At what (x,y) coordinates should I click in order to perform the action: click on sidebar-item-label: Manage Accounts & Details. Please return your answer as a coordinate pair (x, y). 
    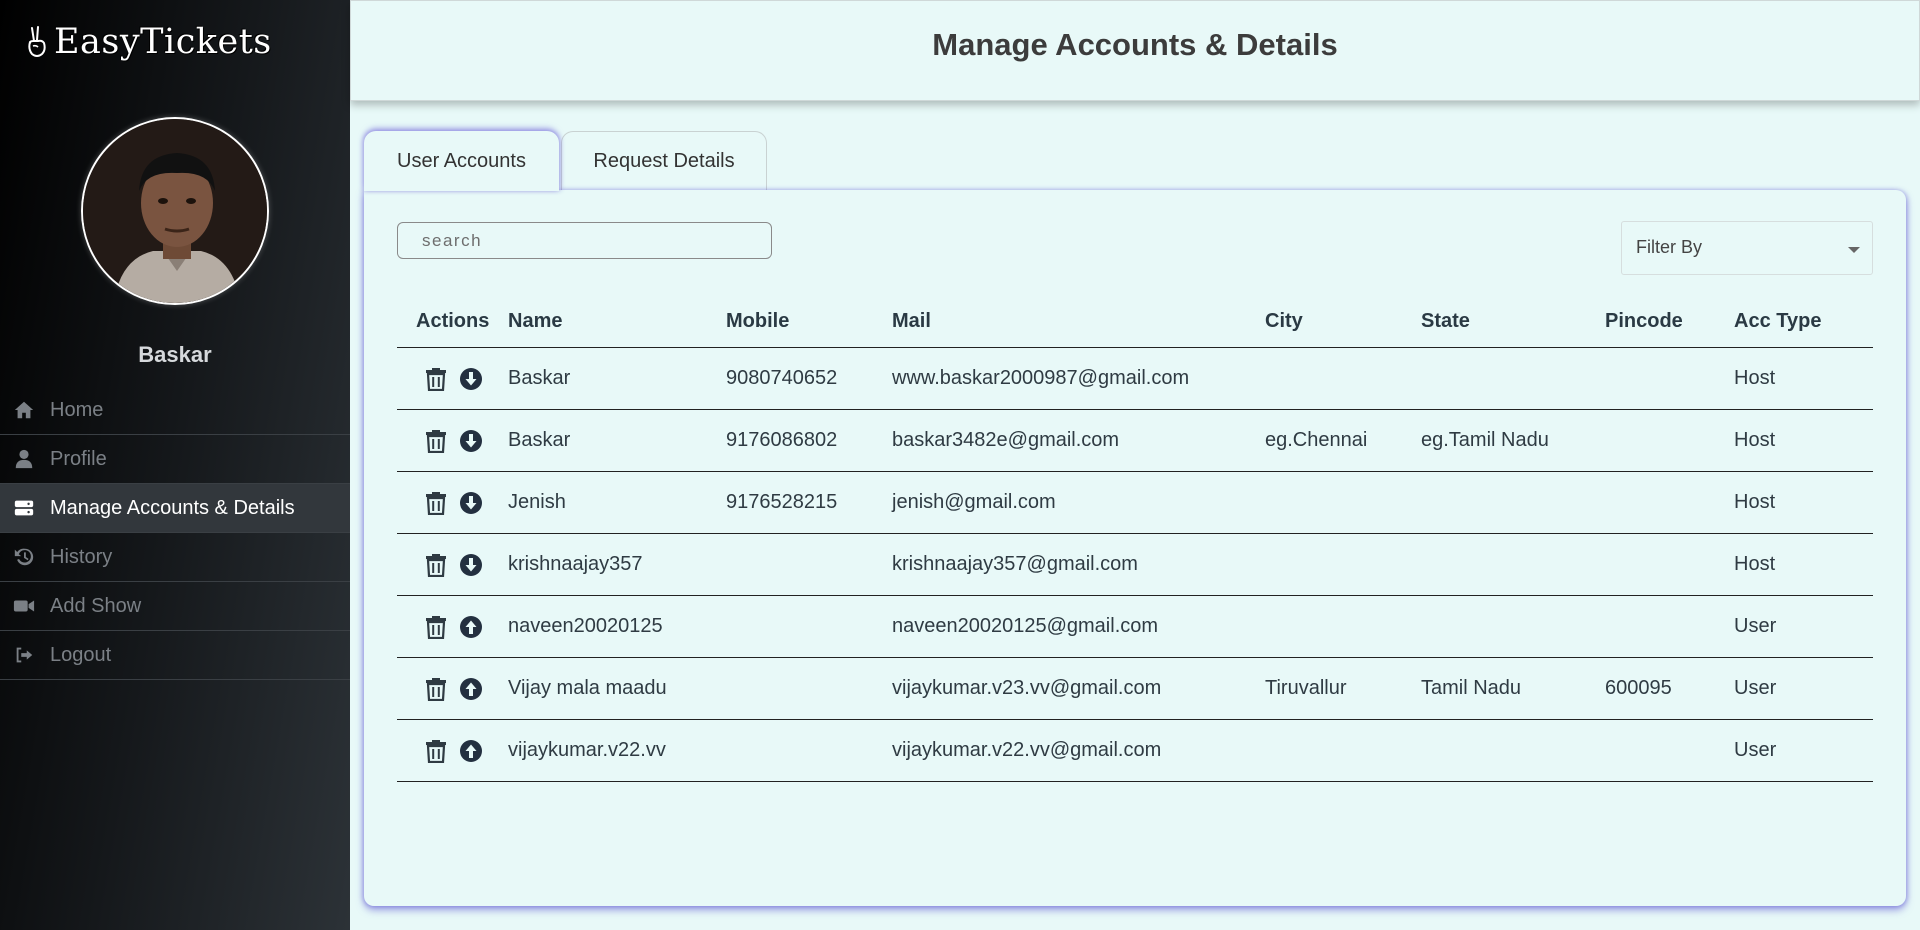
    Looking at the image, I should click on (172, 507).